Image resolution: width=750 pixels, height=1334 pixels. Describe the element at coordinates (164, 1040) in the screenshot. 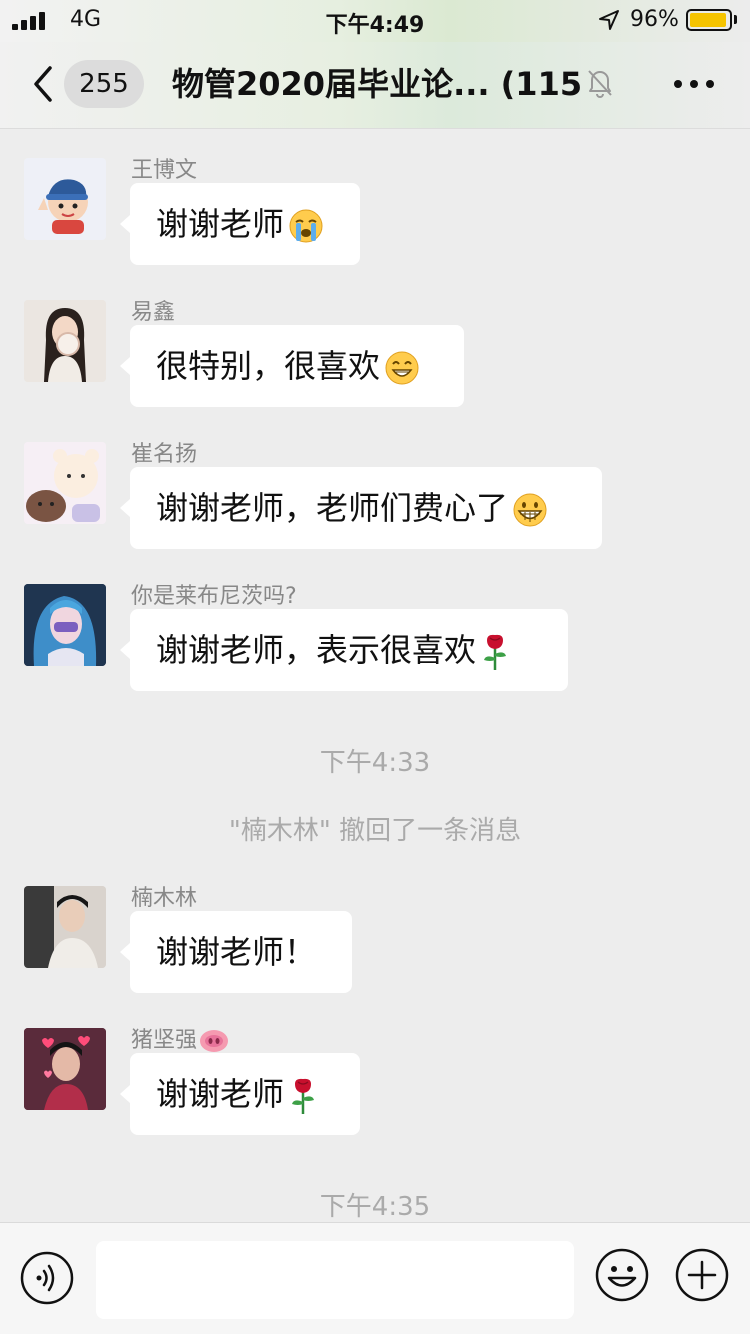

I see `sender-name-text: 猪坚强` at that location.